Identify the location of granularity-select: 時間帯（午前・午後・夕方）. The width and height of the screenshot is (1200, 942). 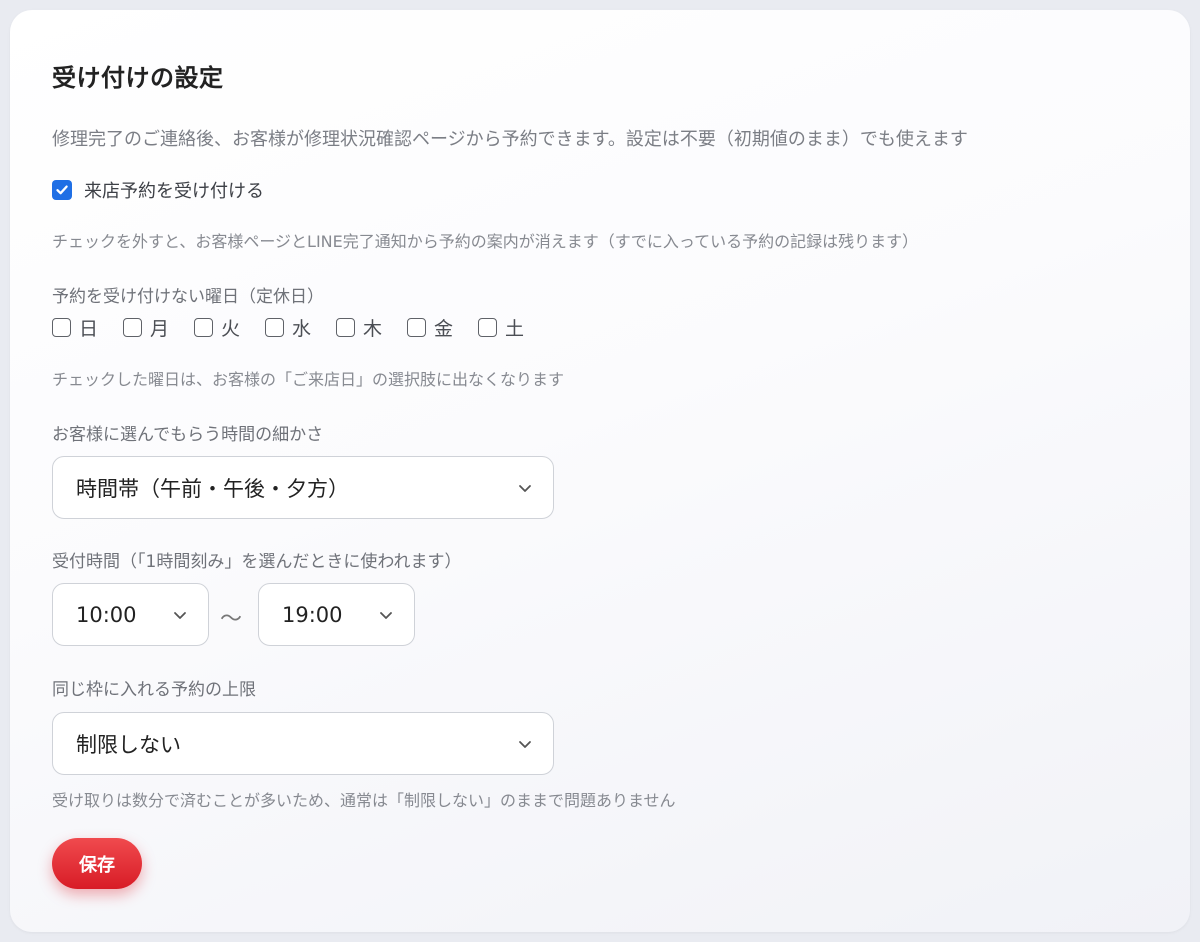
(303, 487).